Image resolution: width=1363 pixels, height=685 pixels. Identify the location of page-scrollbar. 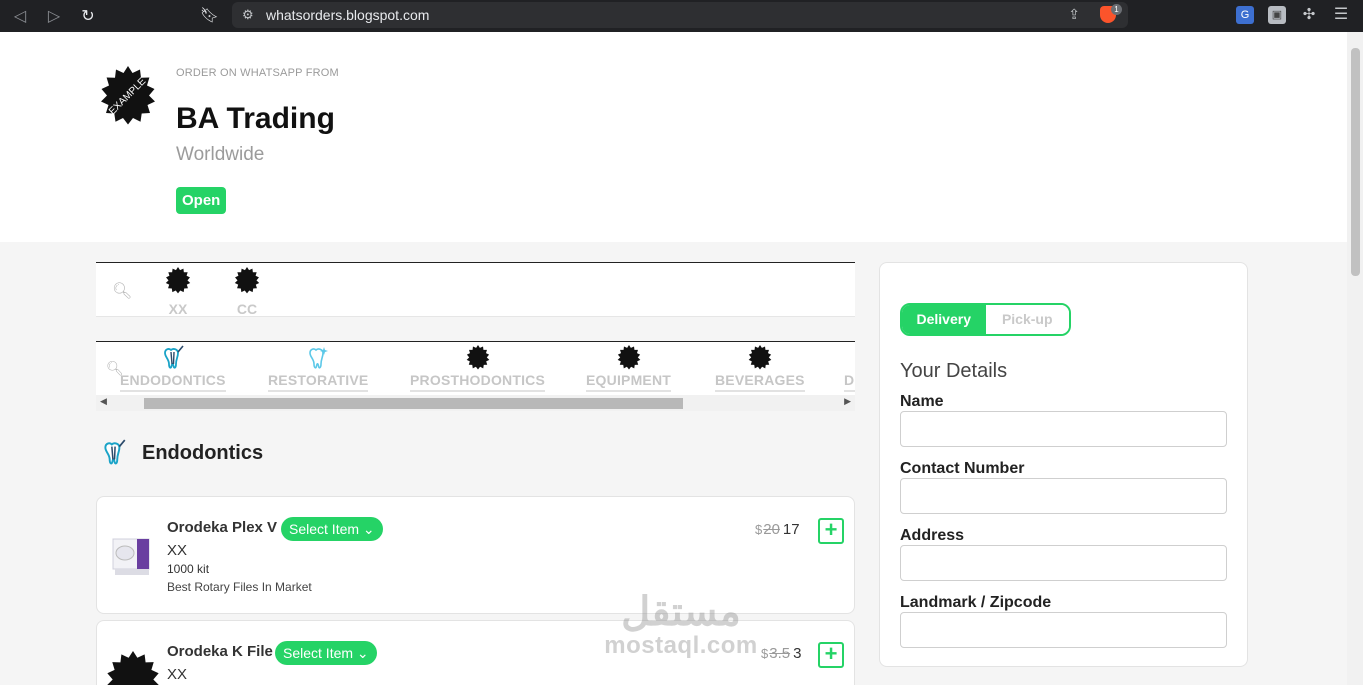
(1355, 358).